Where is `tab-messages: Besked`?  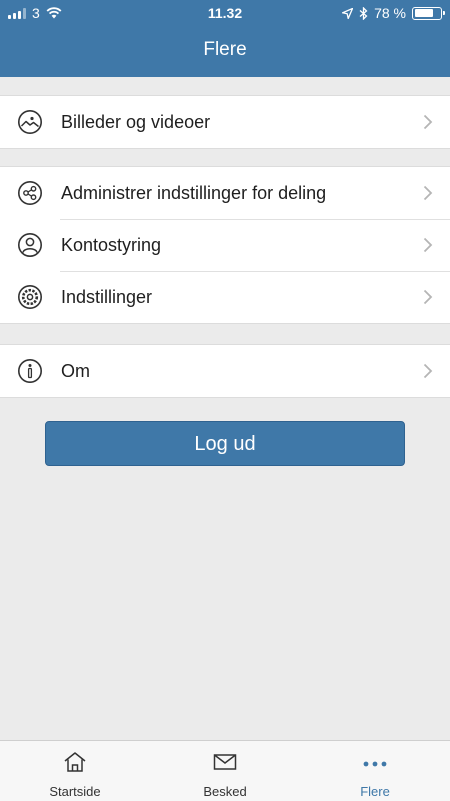
tab-messages: Besked is located at coordinates (225, 771).